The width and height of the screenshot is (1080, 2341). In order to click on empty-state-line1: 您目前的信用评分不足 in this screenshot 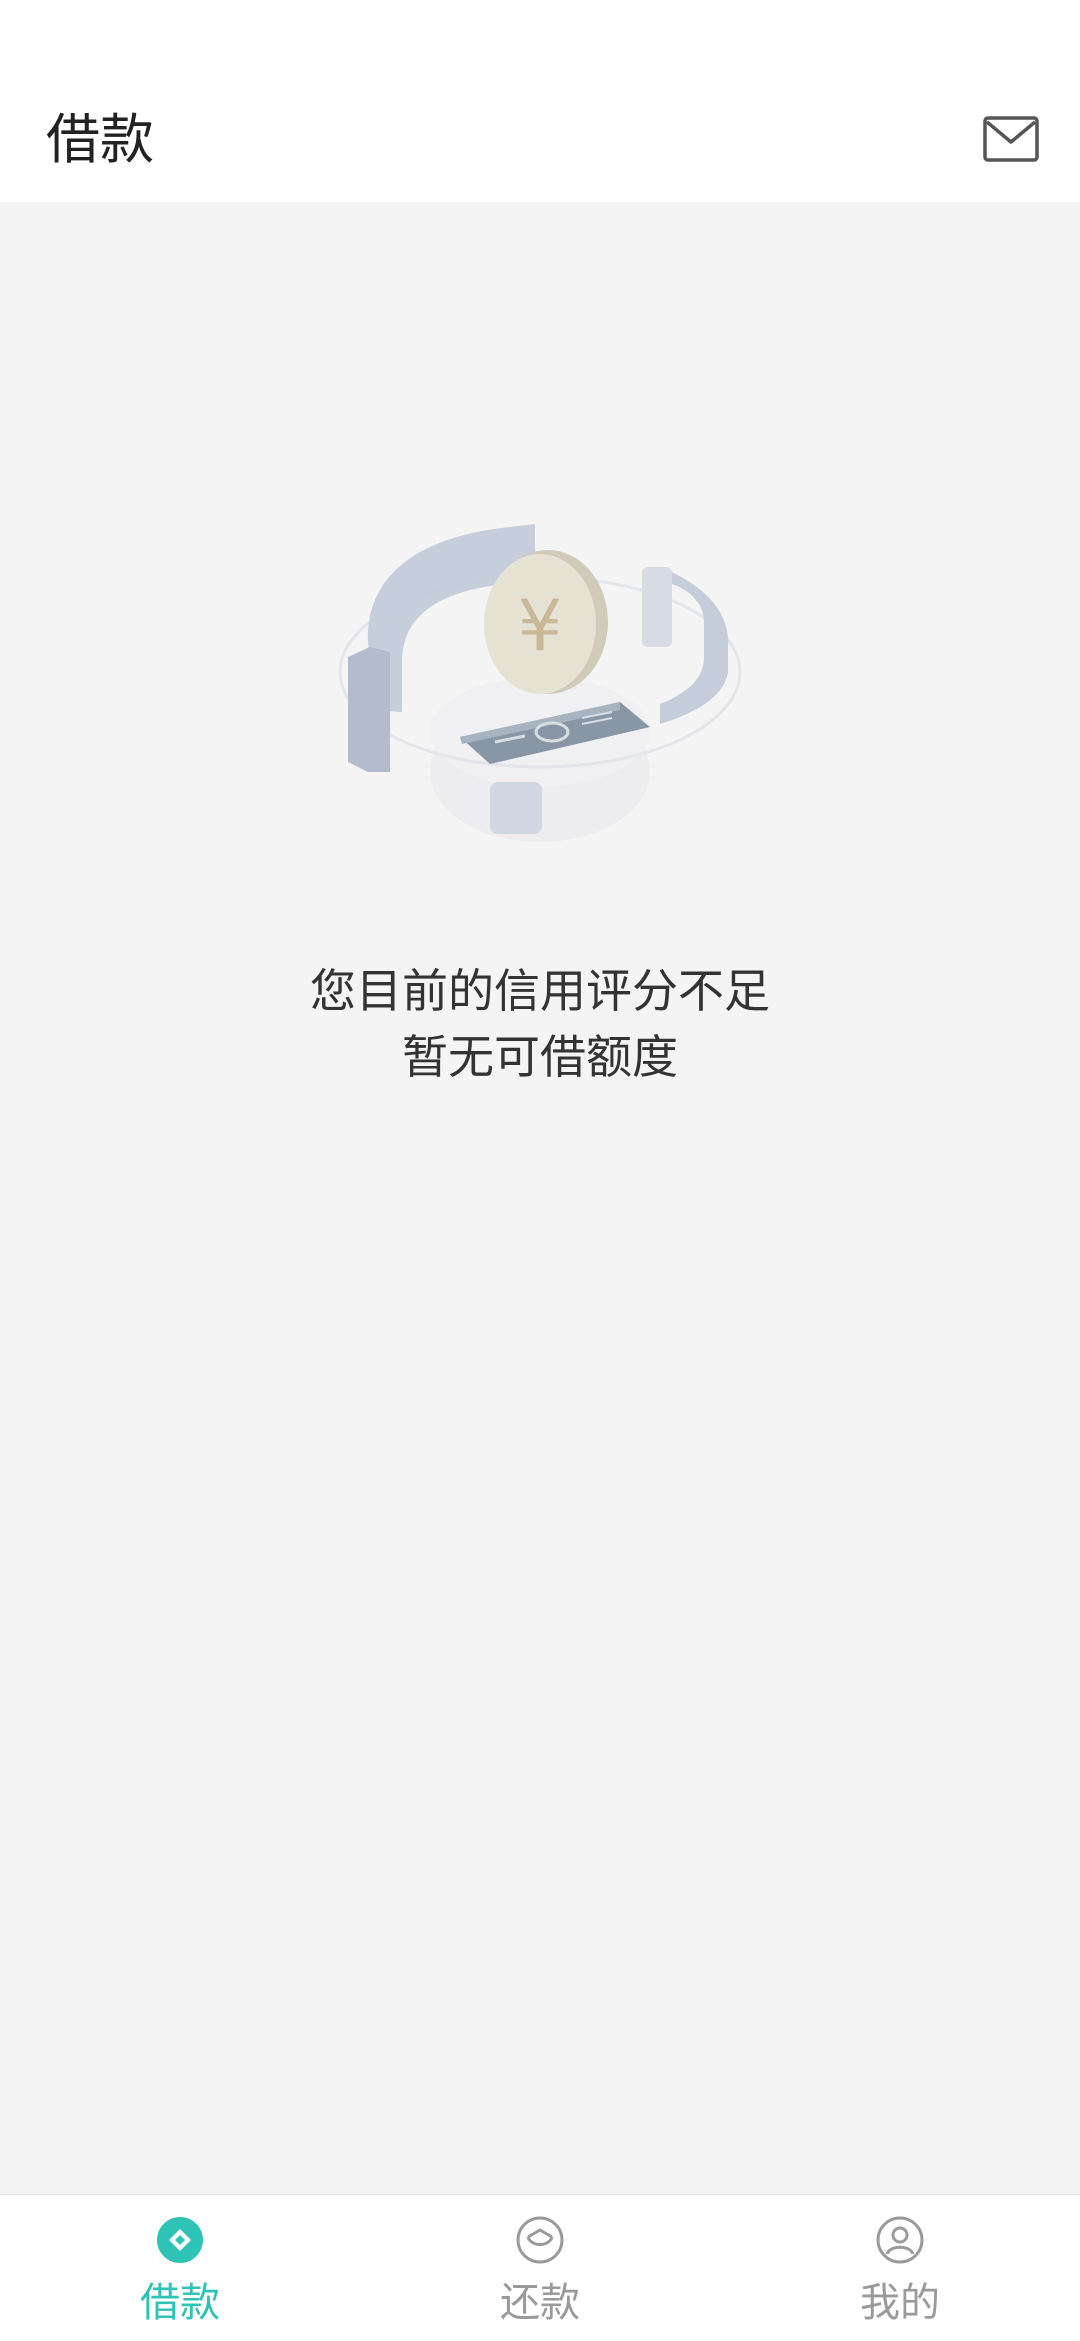, I will do `click(540, 991)`.